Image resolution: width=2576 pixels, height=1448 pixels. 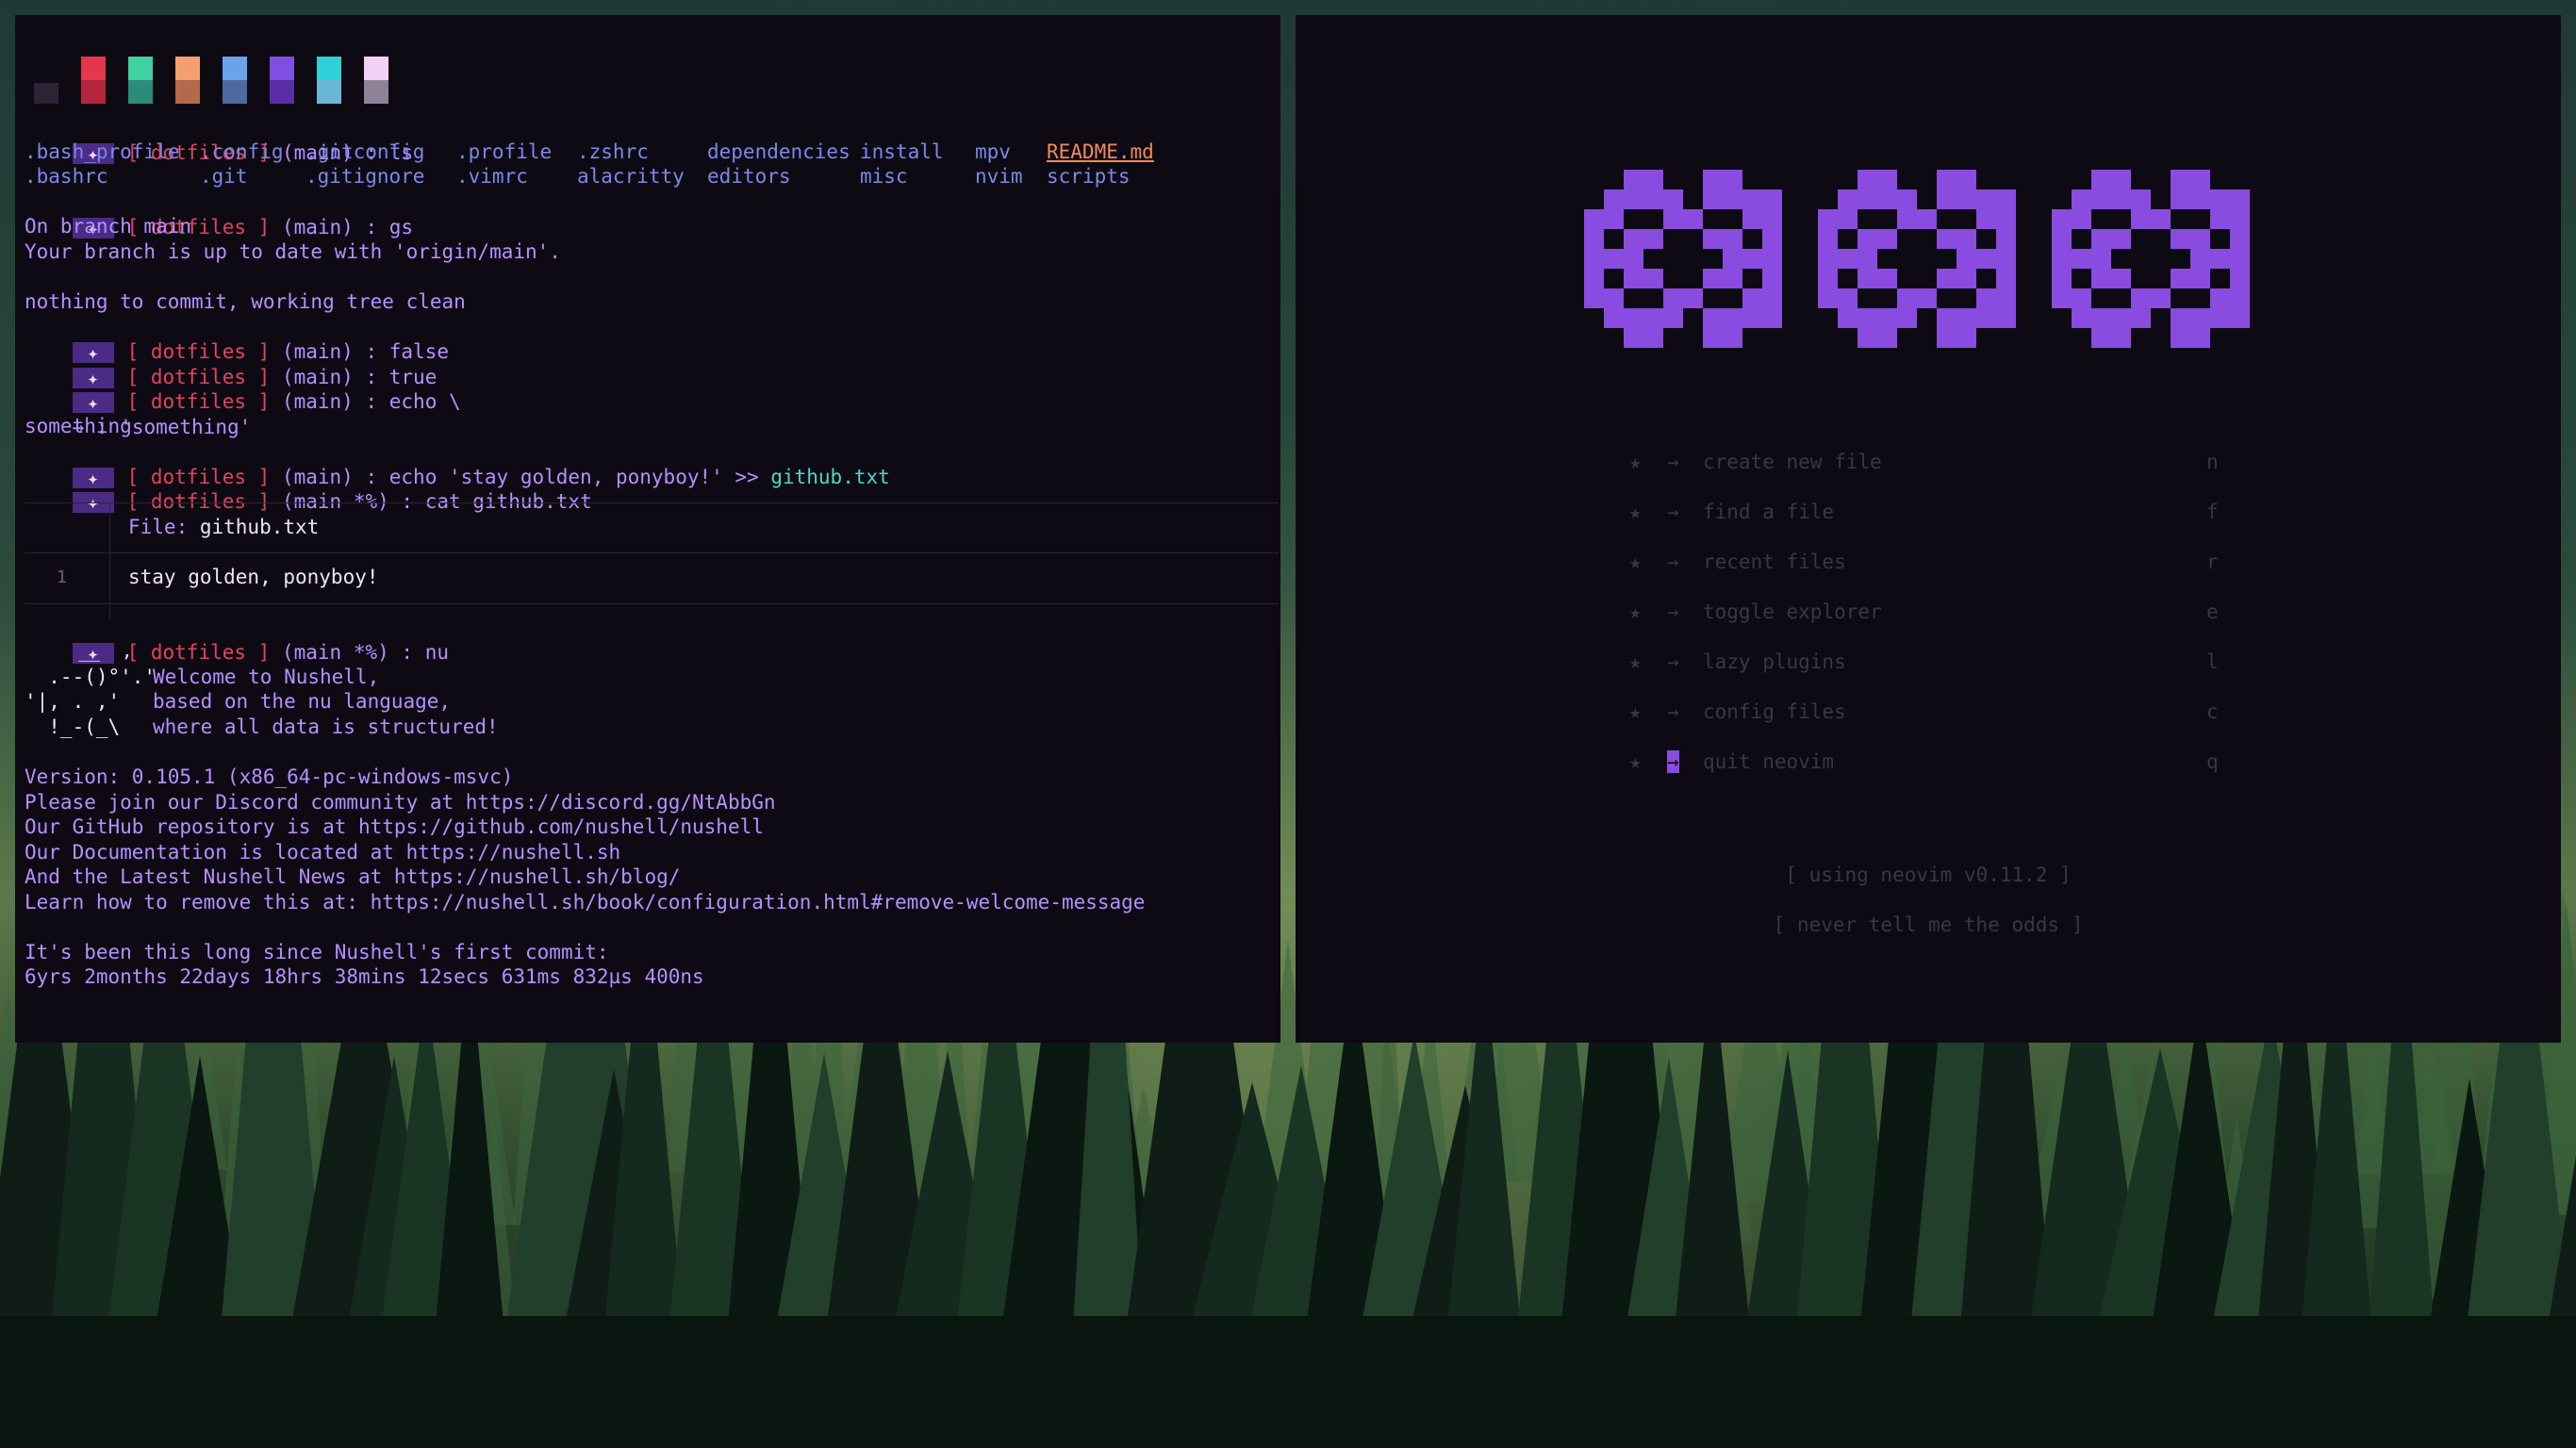 I want to click on dashboard-item-label: lazy plugins, so click(x=1774, y=661).